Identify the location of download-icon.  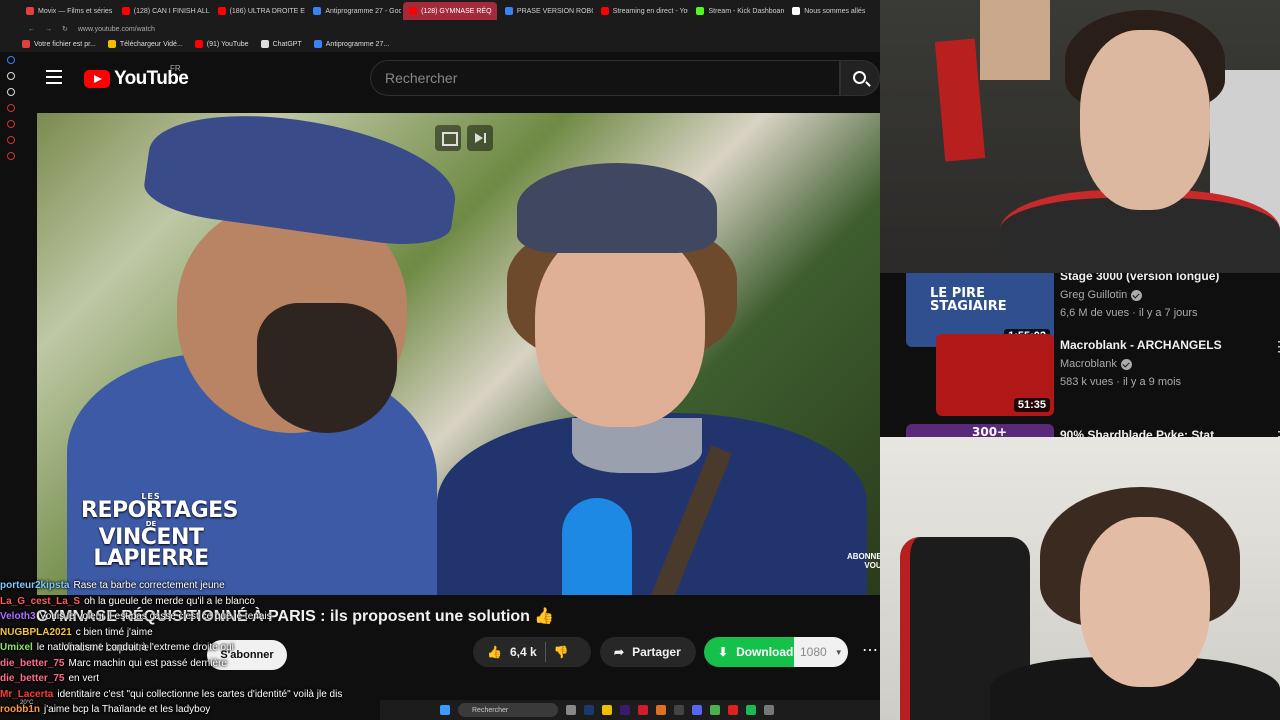
(11, 140).